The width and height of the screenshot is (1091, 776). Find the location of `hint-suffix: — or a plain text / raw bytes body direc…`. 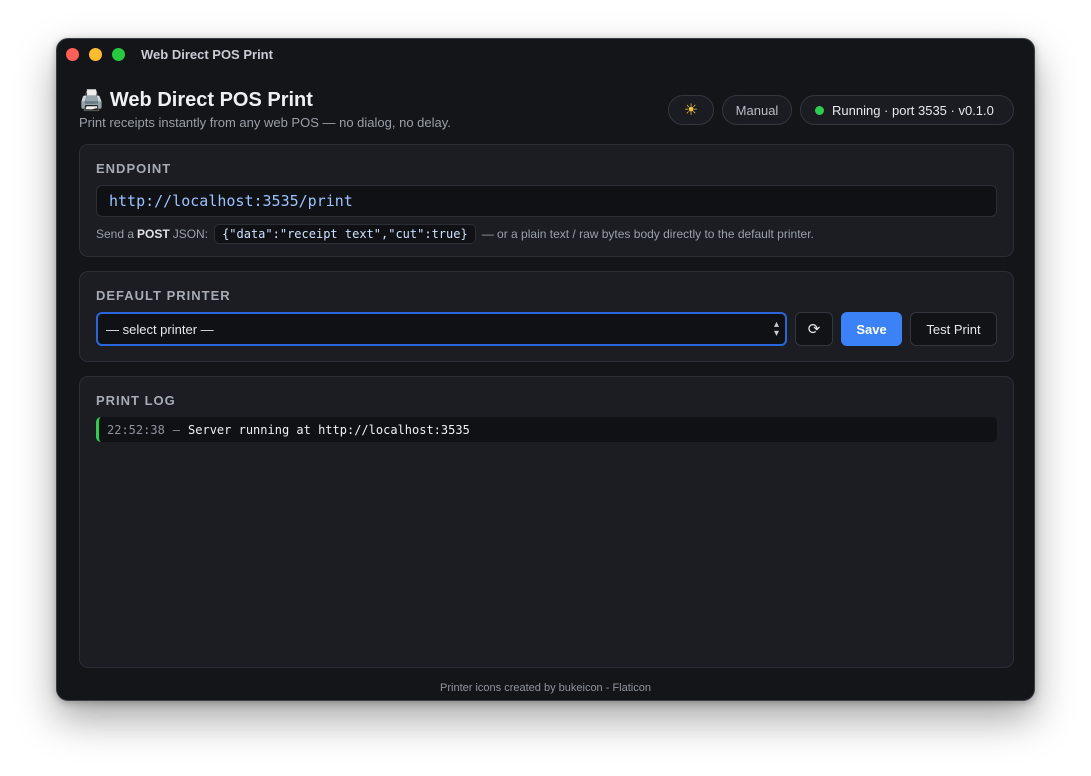

hint-suffix: — or a plain text / raw bytes body direc… is located at coordinates (647, 234).